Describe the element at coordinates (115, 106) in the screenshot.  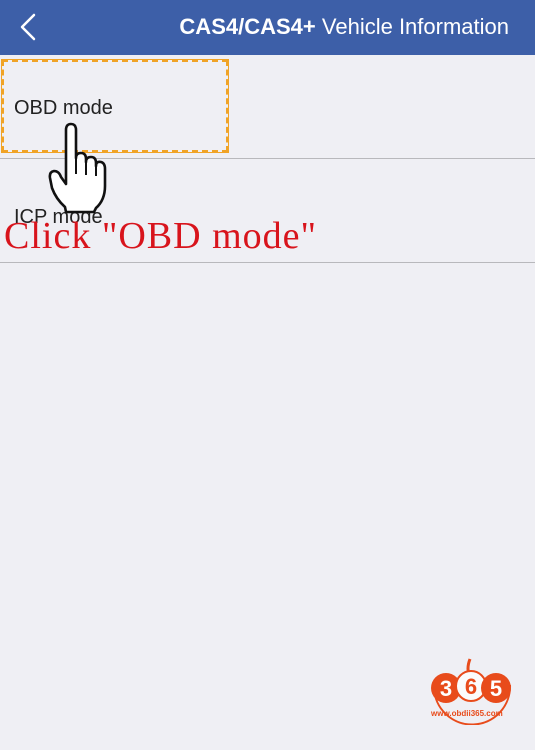
I see `highlight-box` at that location.